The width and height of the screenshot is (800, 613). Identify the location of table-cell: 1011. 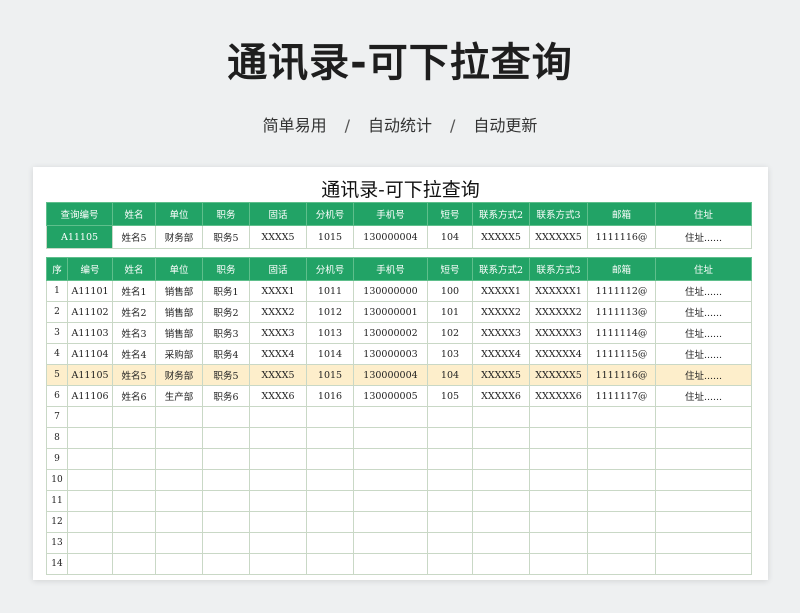
(330, 291).